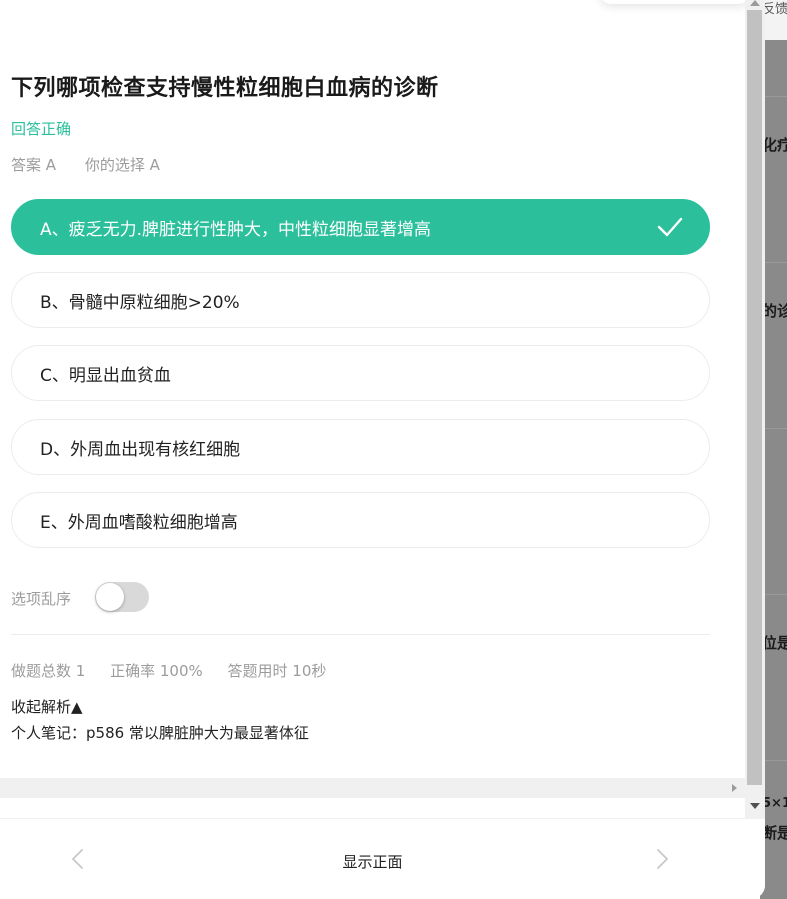 The width and height of the screenshot is (787, 899). Describe the element at coordinates (34, 165) in the screenshot. I see `correct-answer: 答案 A` at that location.